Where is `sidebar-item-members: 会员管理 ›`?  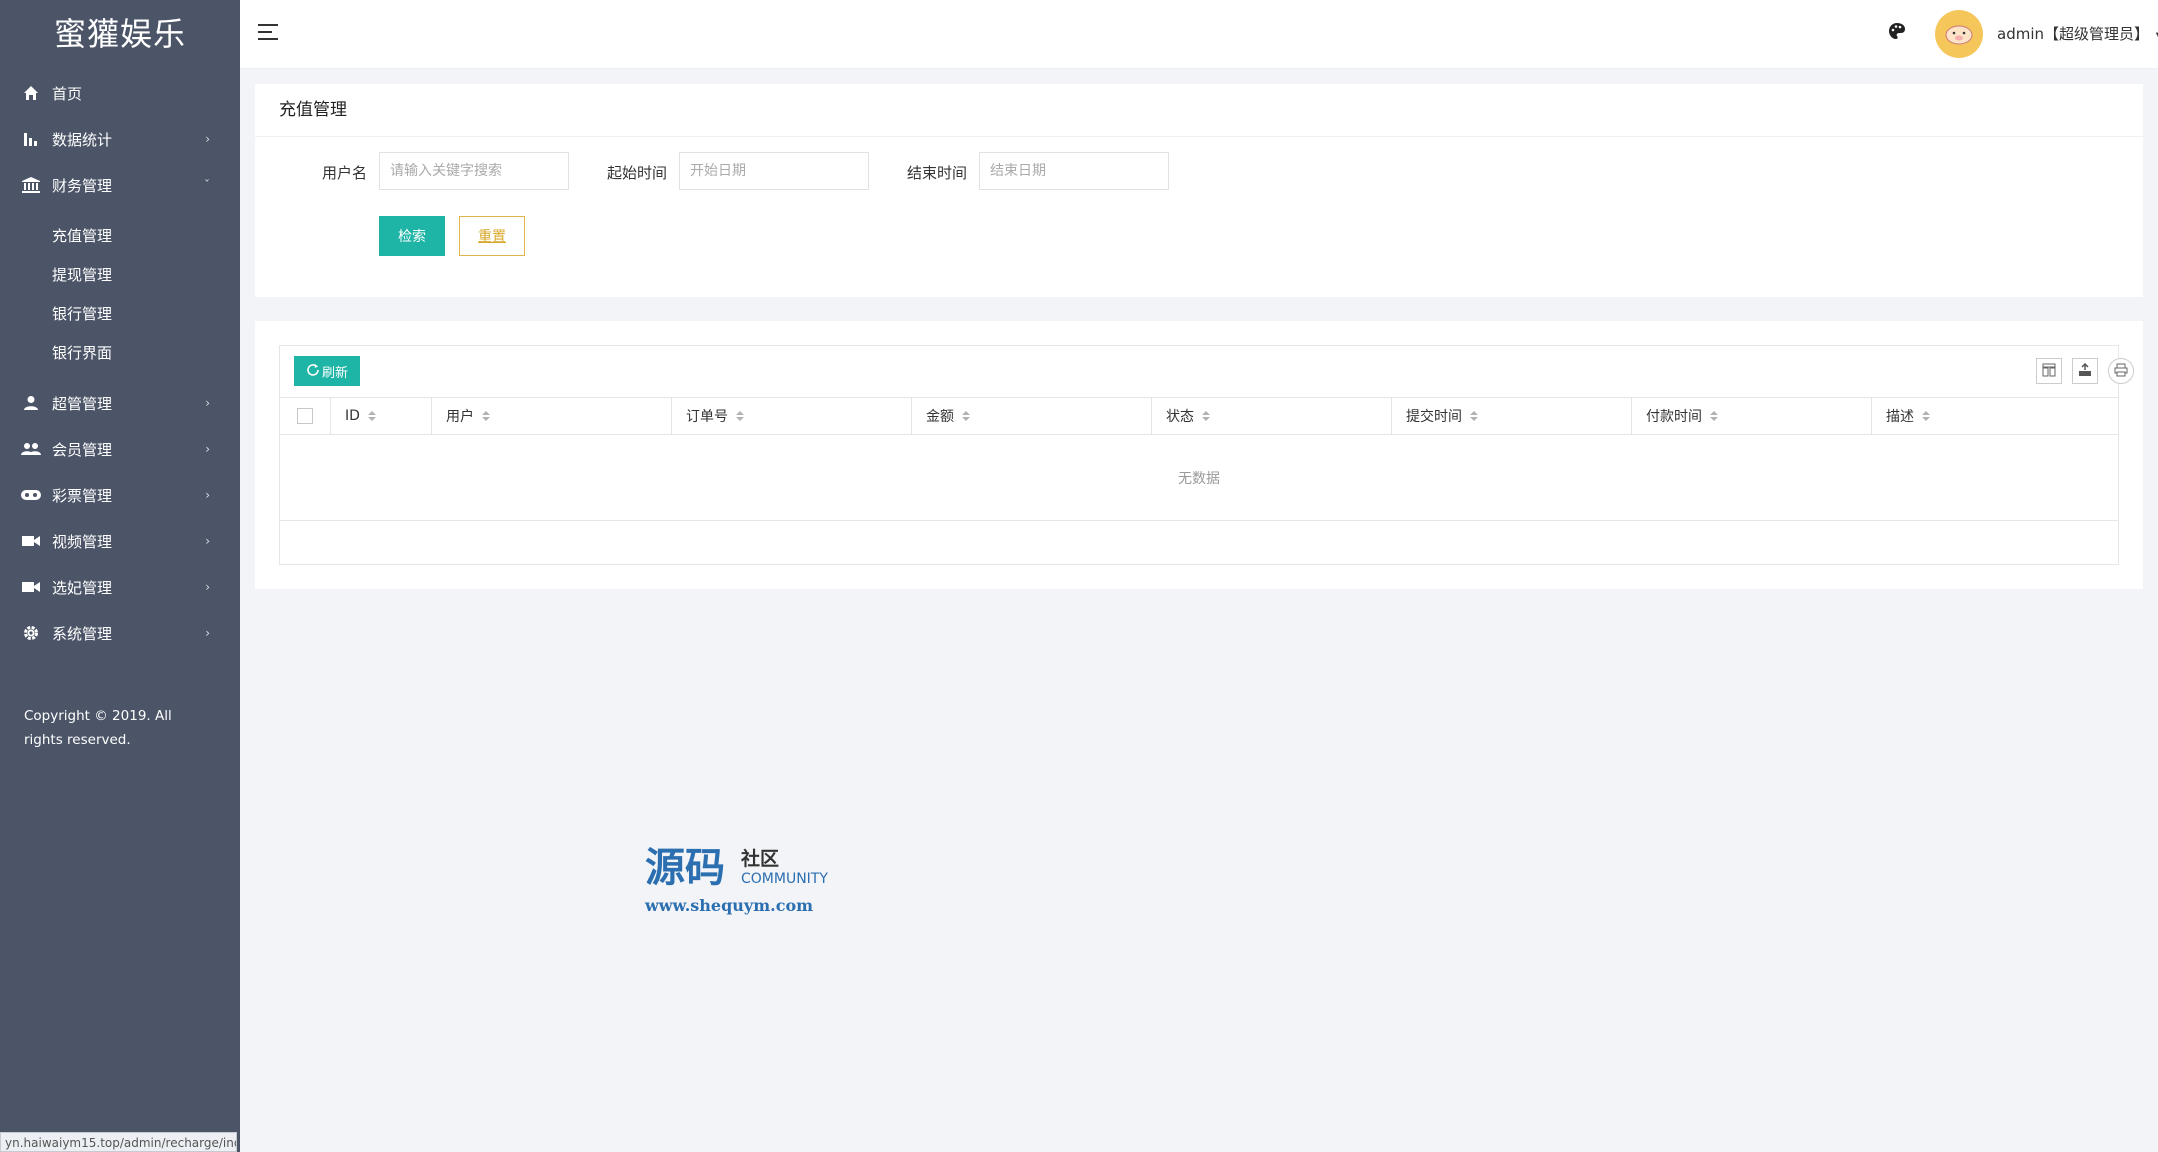
sidebar-item-members: 会员管理 › is located at coordinates (120, 449).